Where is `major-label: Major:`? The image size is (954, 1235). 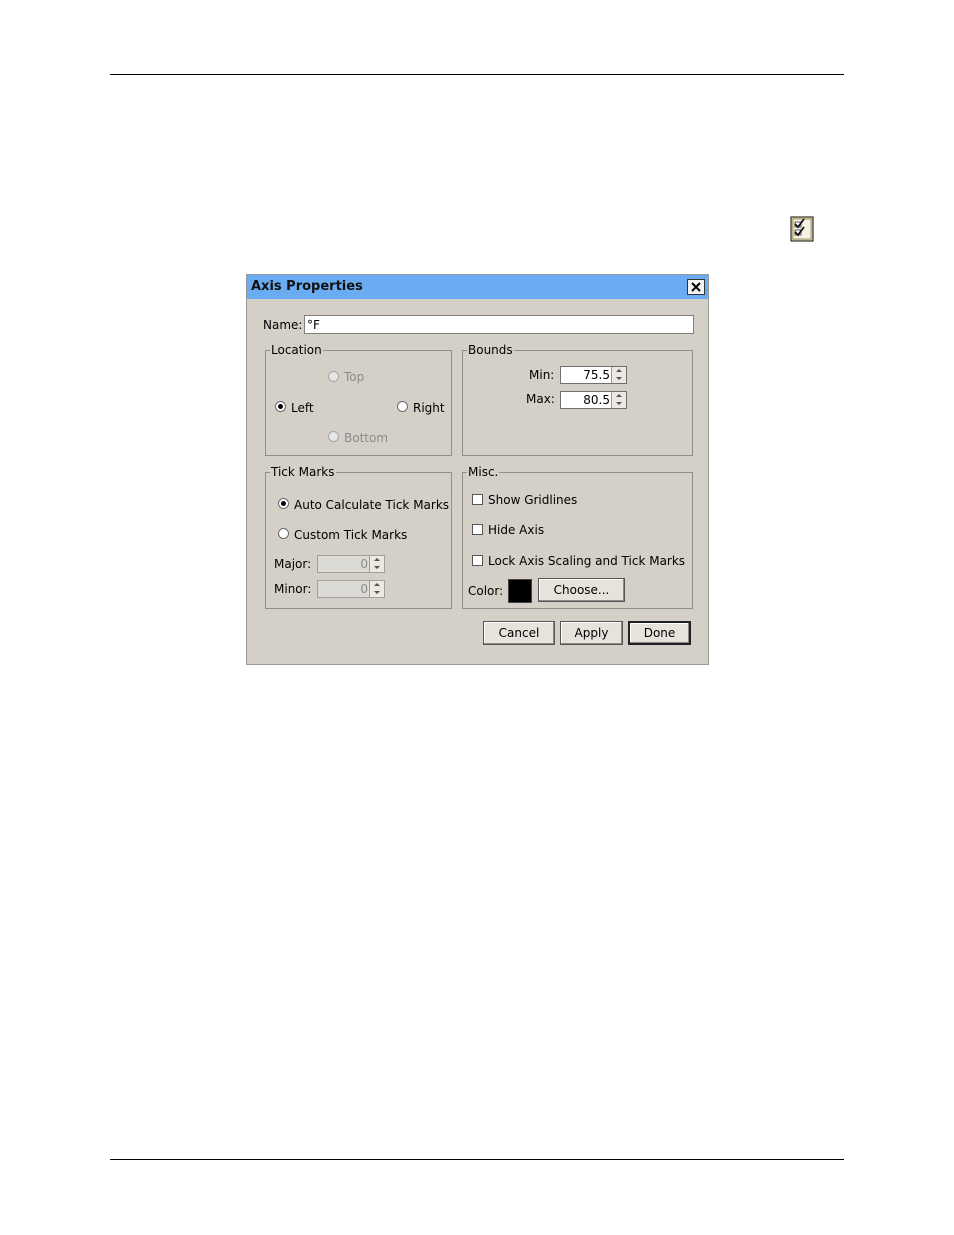
major-label: Major: is located at coordinates (293, 564).